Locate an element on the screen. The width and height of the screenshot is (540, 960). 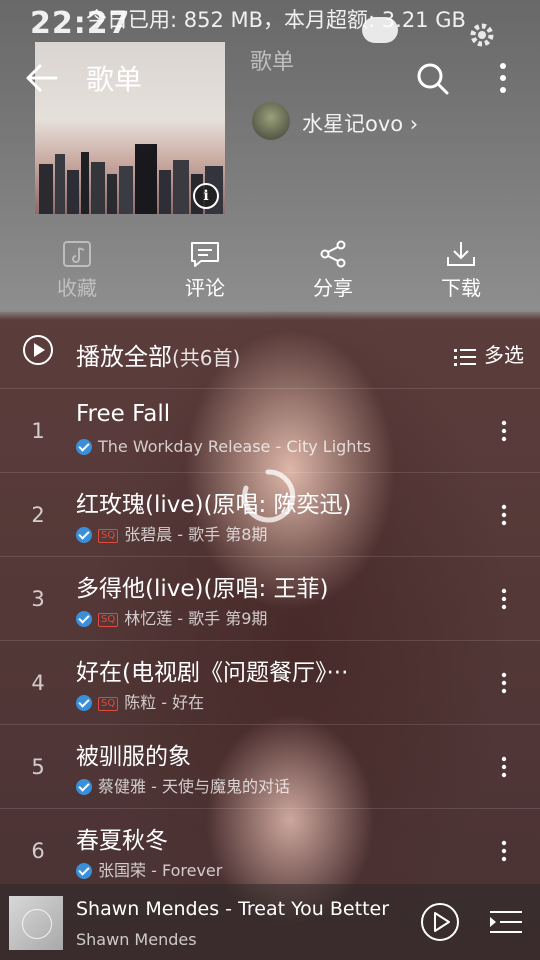
song-number: 4 is located at coordinates (38, 683).